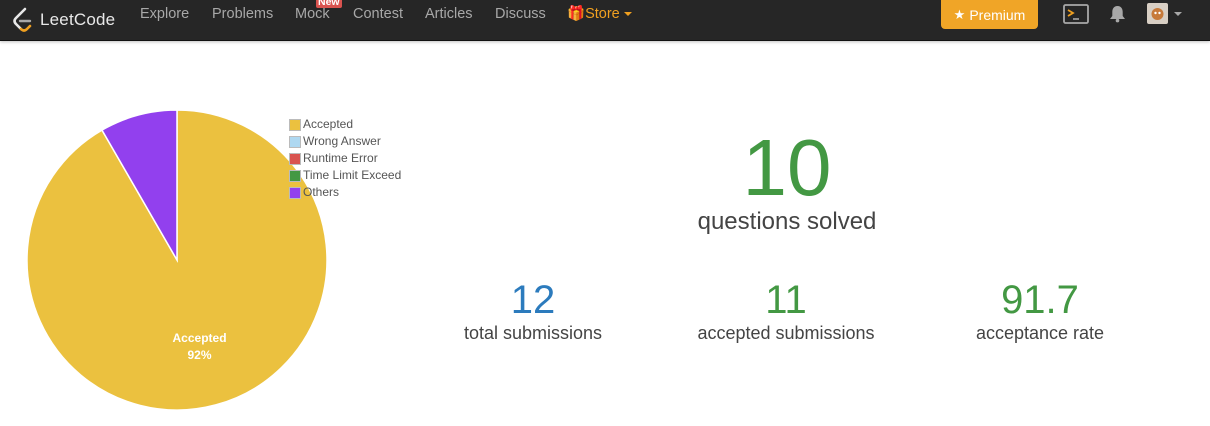 This screenshot has width=1210, height=426. What do you see at coordinates (786, 333) in the screenshot?
I see `accepted-submissions-label: accepted submissions` at bounding box center [786, 333].